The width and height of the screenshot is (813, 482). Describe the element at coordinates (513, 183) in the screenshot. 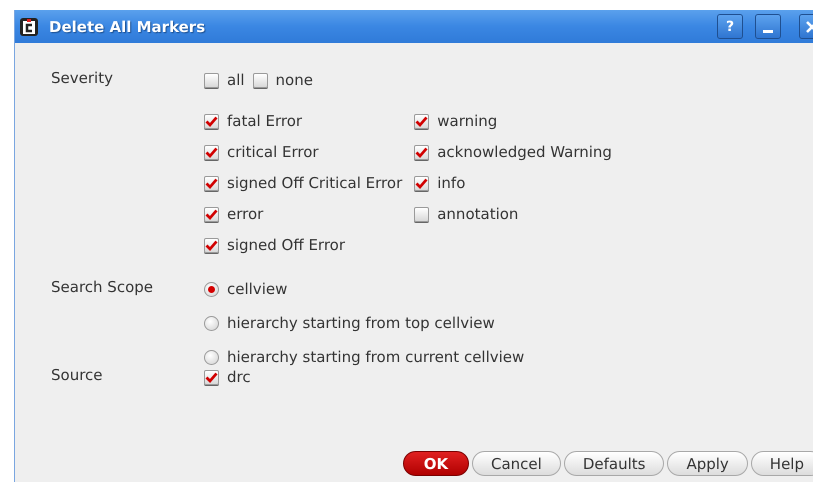

I see `checkbox: info` at that location.